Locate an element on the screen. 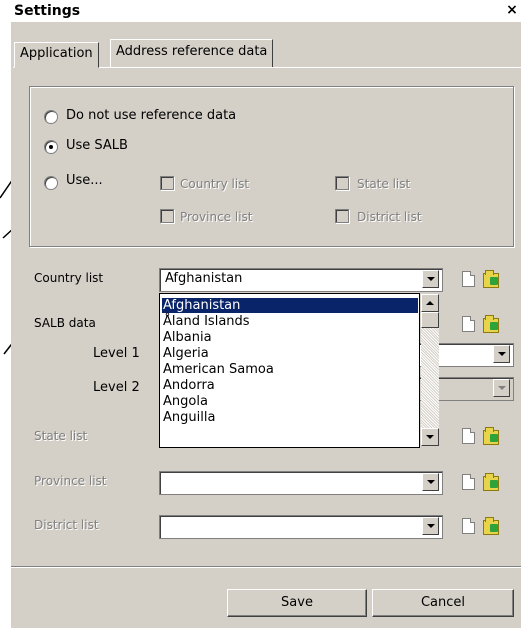  cancel-button: Cancel is located at coordinates (443, 603).